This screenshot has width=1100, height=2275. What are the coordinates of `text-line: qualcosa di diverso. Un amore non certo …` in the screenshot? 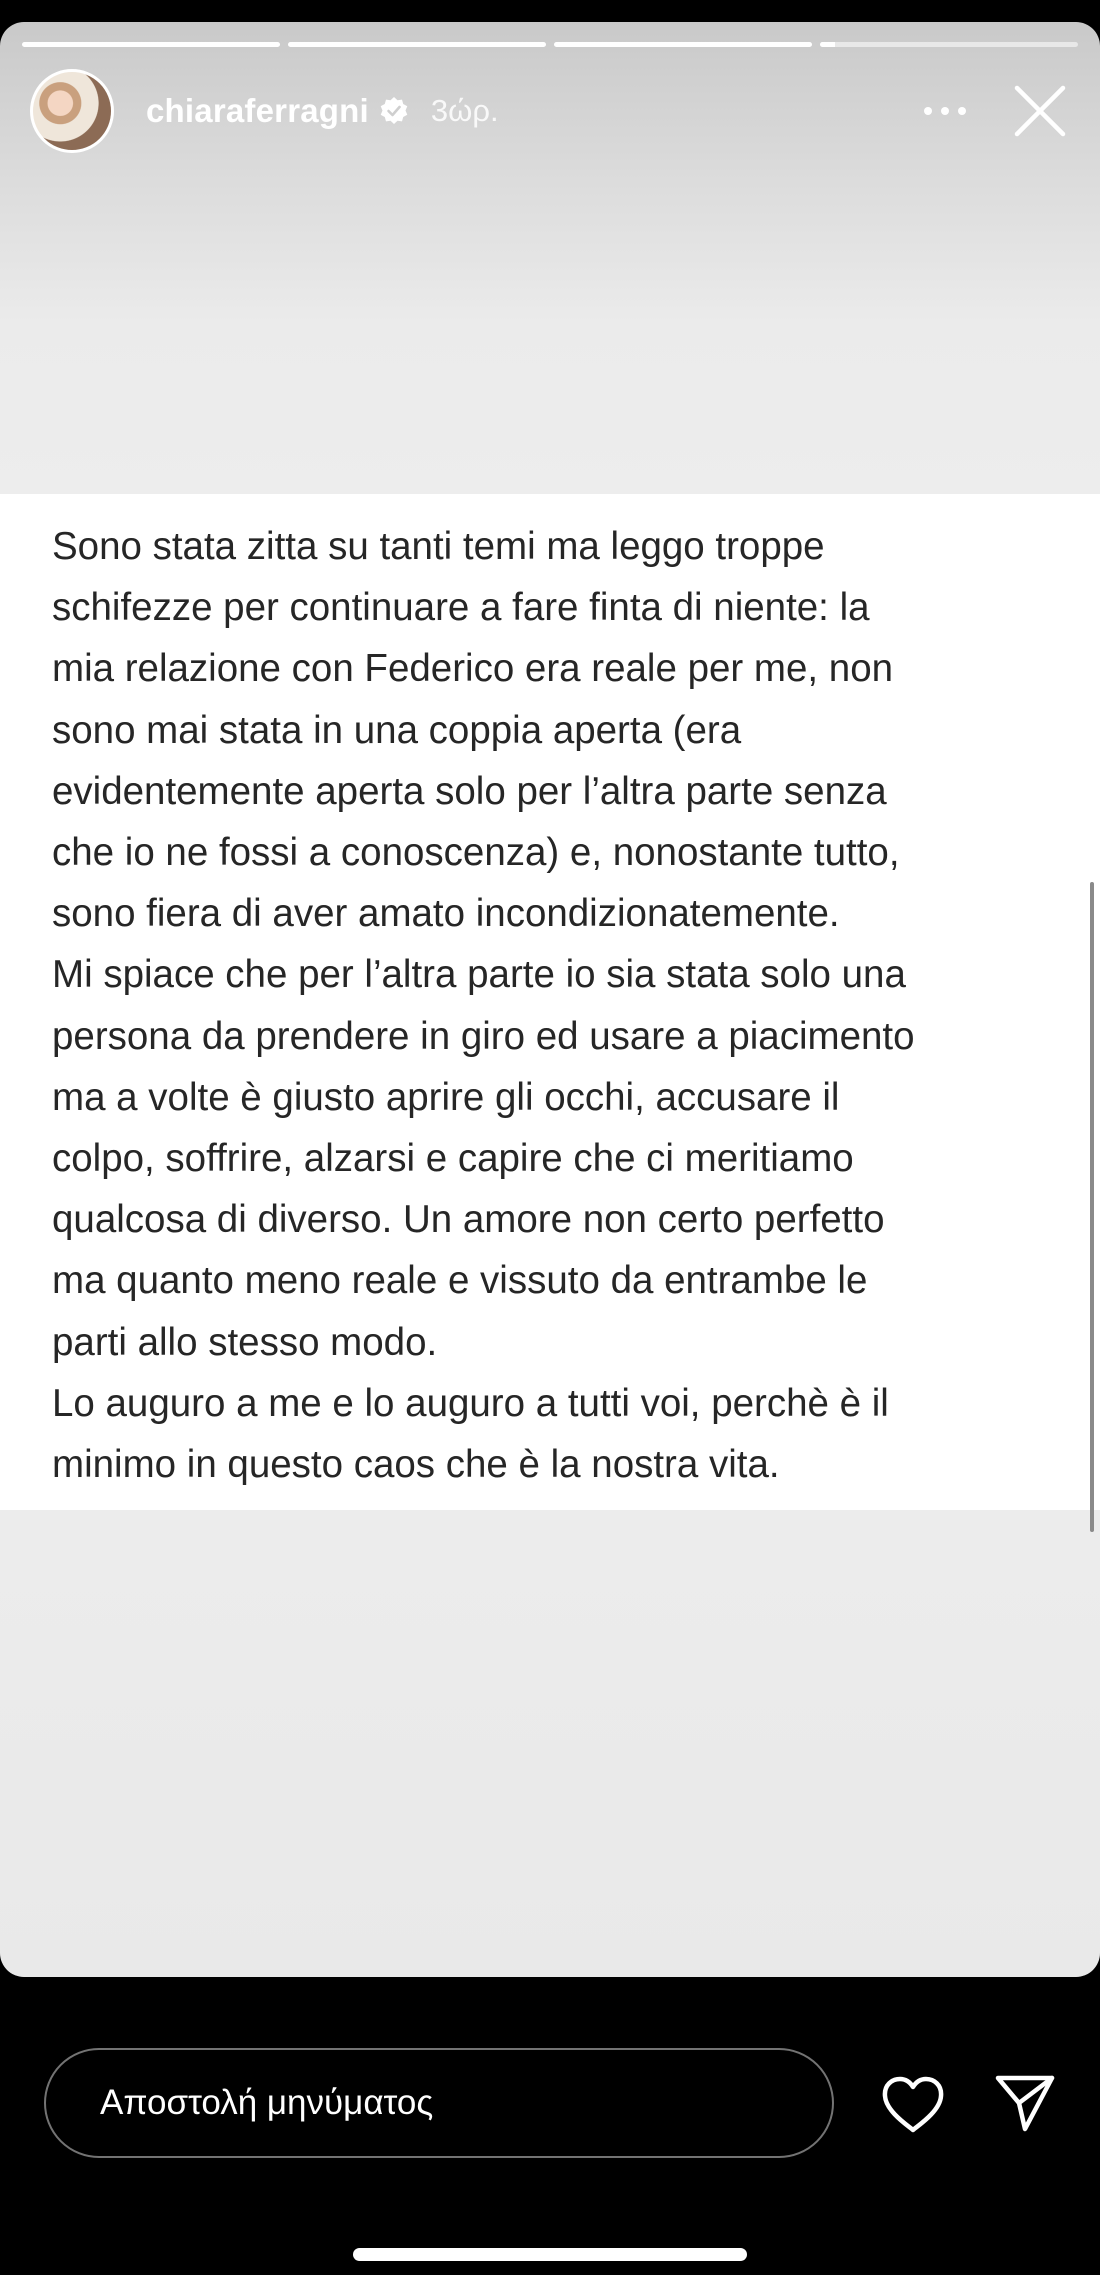 It's located at (468, 1220).